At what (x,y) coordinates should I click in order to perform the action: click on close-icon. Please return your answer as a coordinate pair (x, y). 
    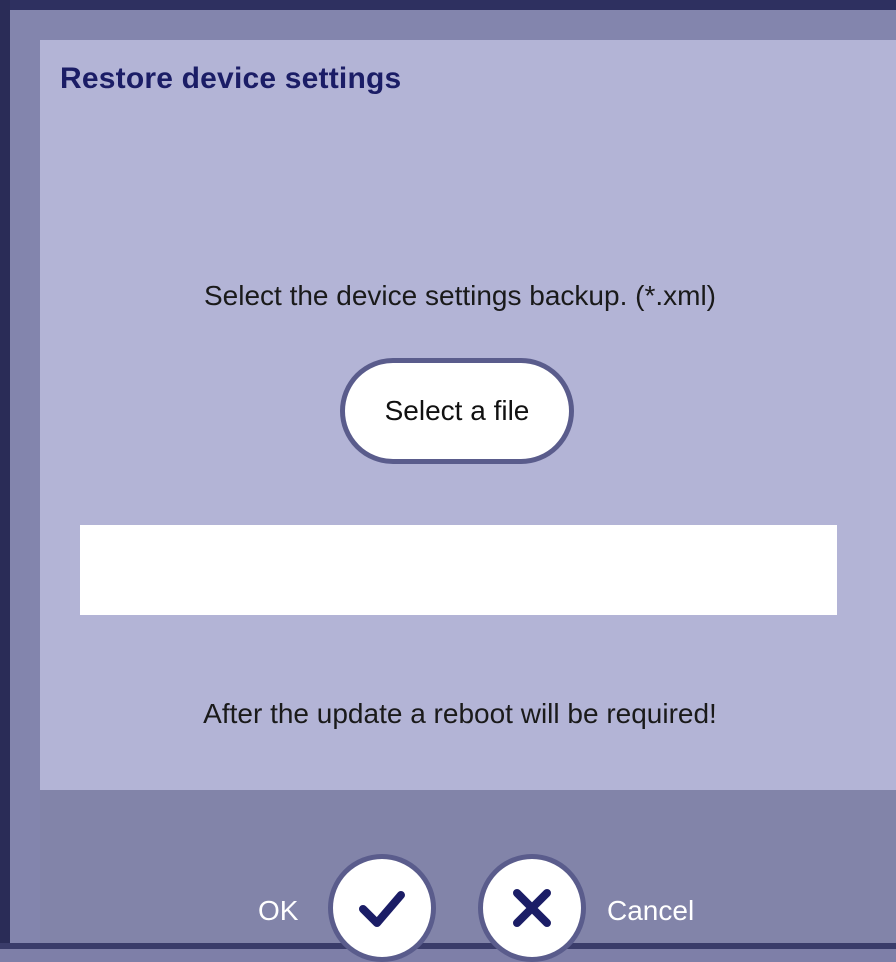
    Looking at the image, I should click on (532, 908).